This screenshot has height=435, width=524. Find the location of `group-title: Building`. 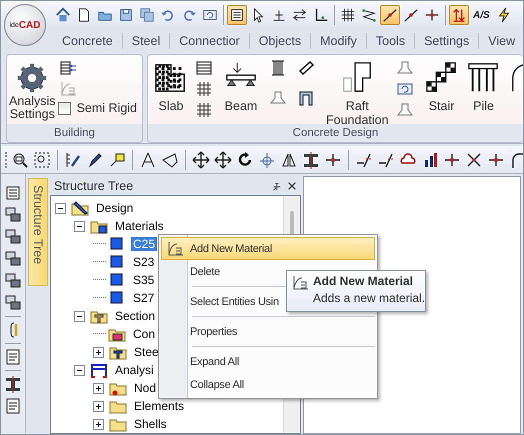

group-title: Building is located at coordinates (74, 133).